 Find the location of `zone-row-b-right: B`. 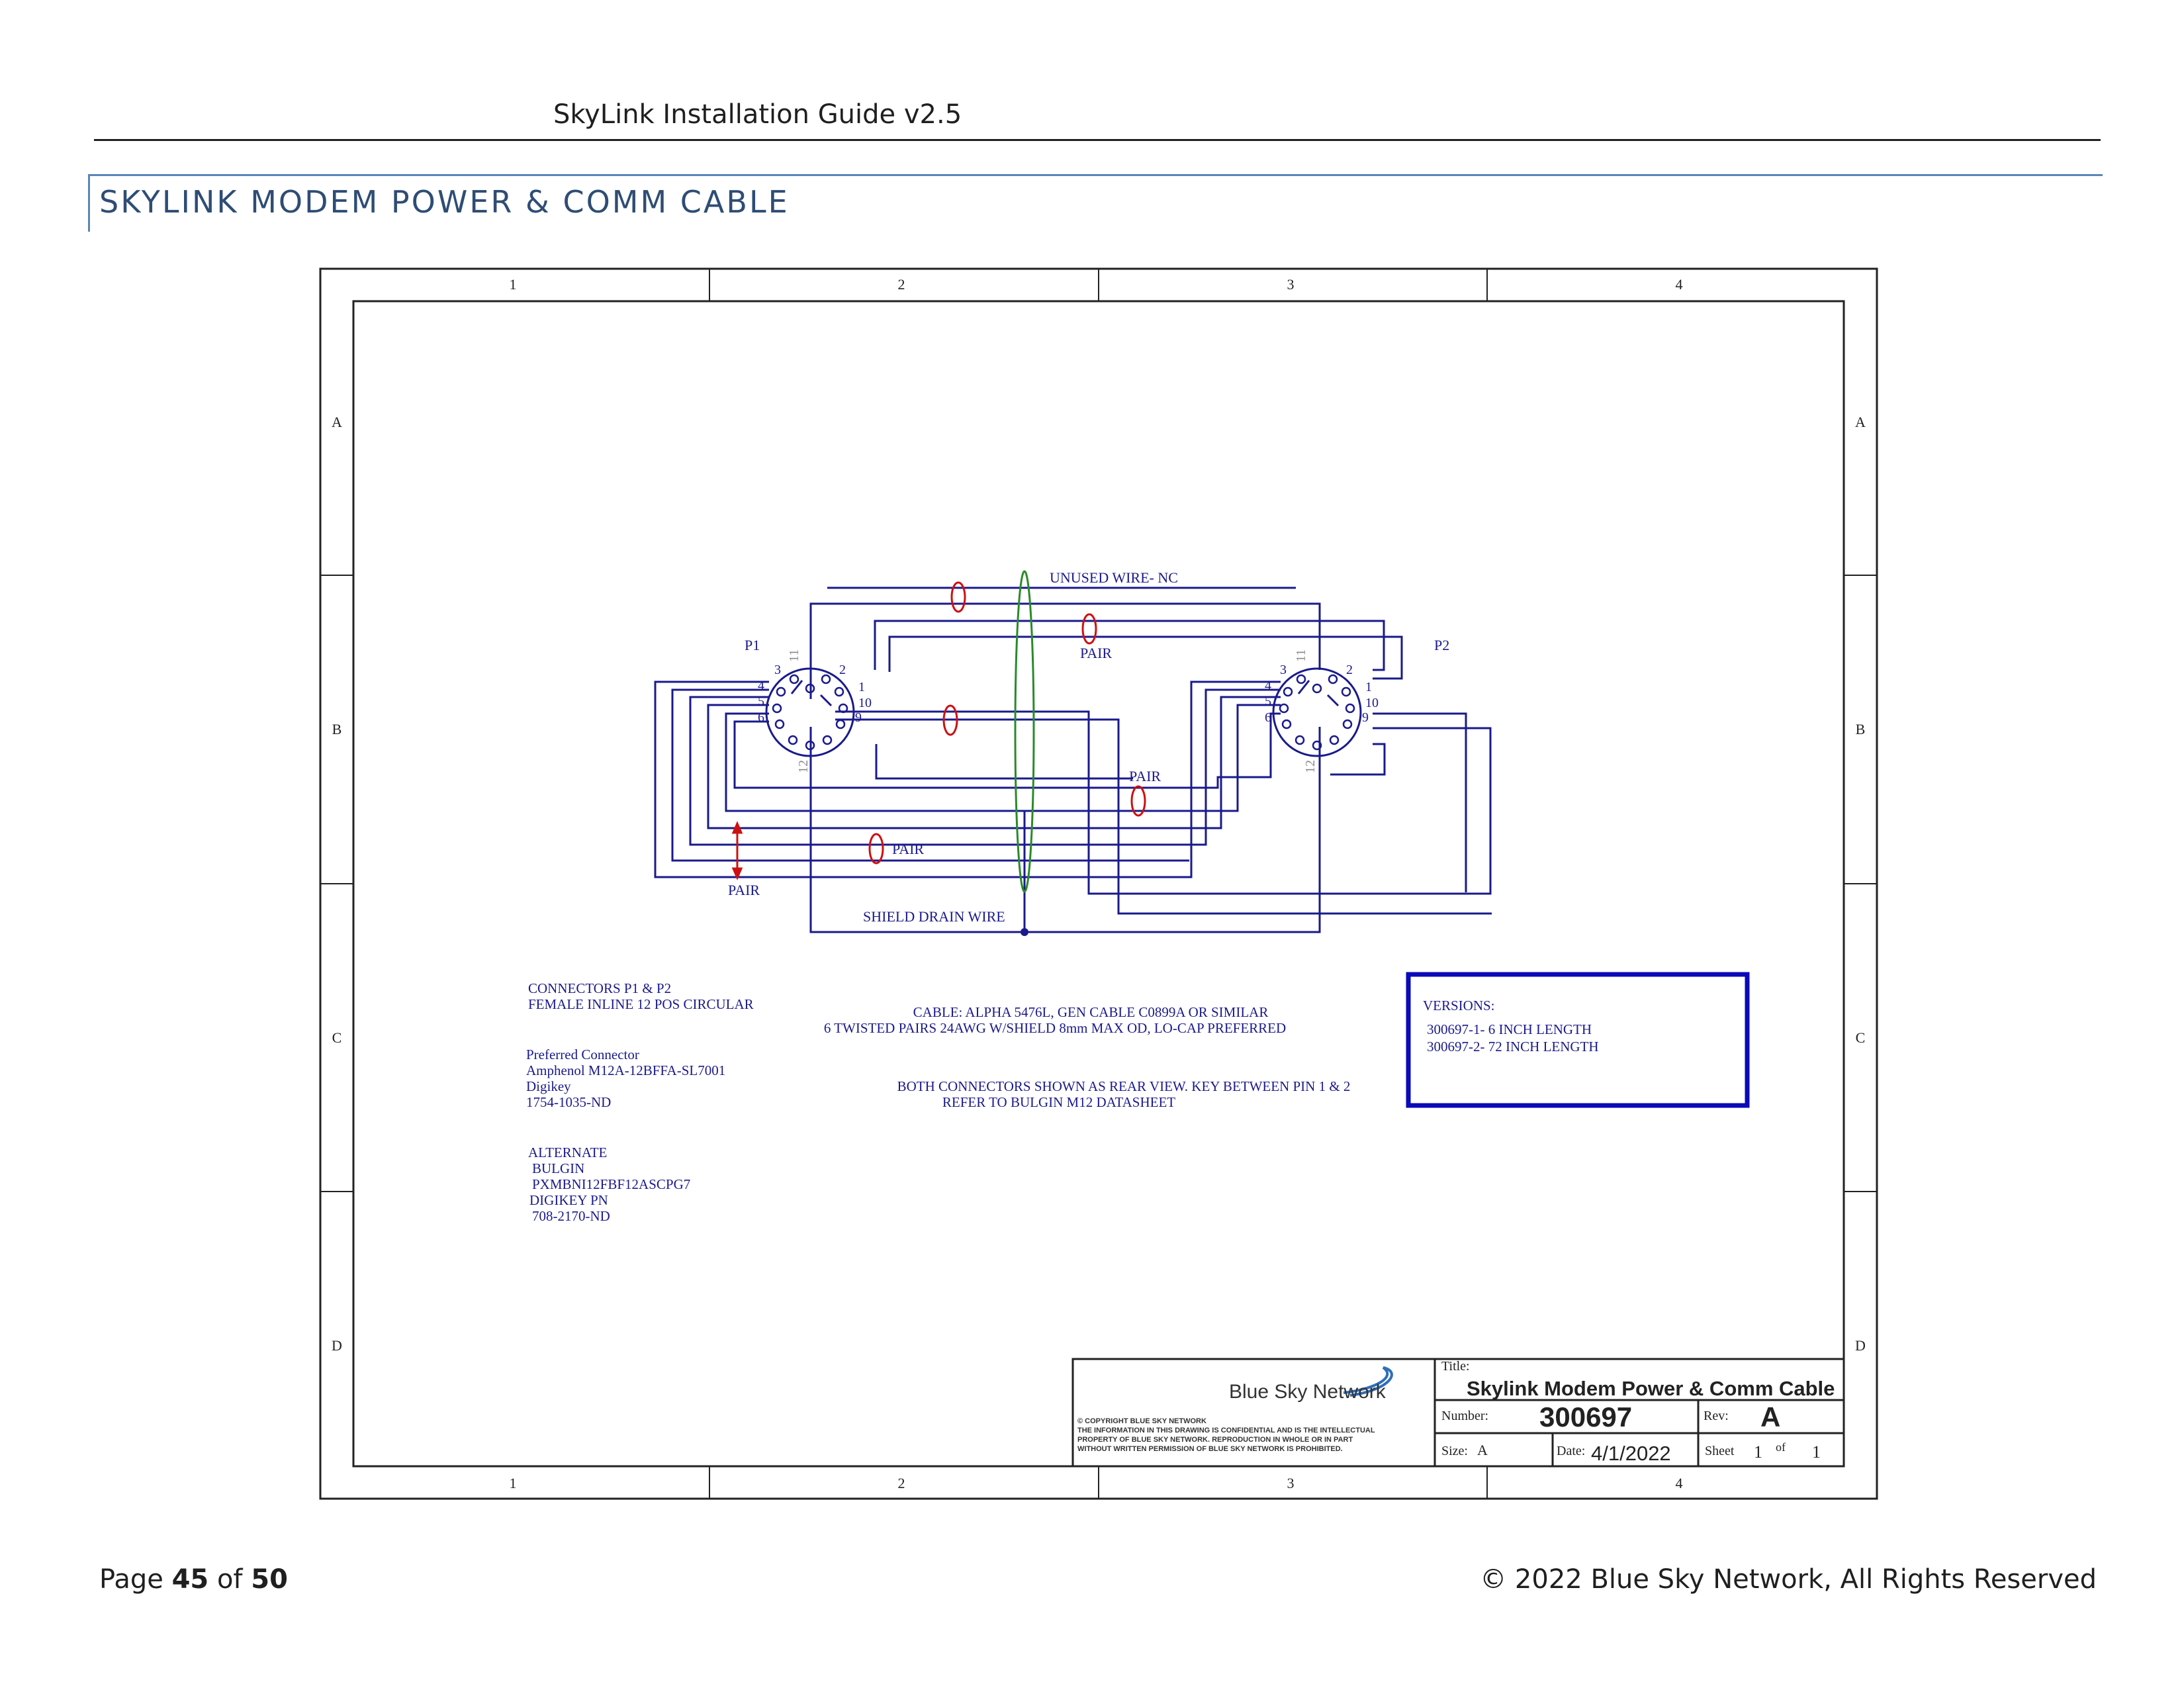

zone-row-b-right: B is located at coordinates (1861, 729).